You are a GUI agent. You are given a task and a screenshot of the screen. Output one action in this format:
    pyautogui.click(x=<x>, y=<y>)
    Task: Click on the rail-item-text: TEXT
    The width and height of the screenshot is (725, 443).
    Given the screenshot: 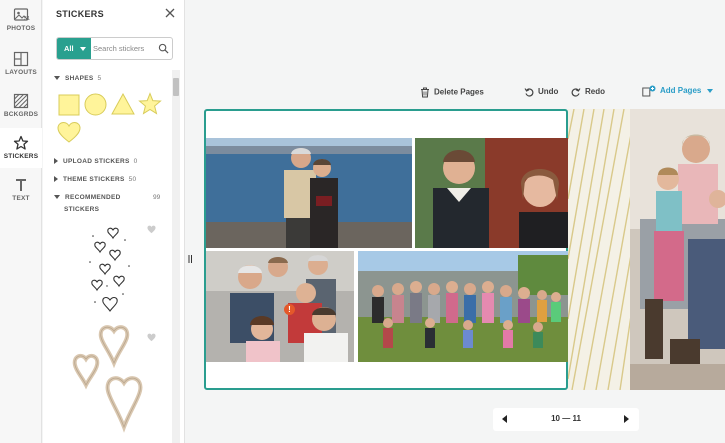 What is the action you would take?
    pyautogui.click(x=21, y=190)
    